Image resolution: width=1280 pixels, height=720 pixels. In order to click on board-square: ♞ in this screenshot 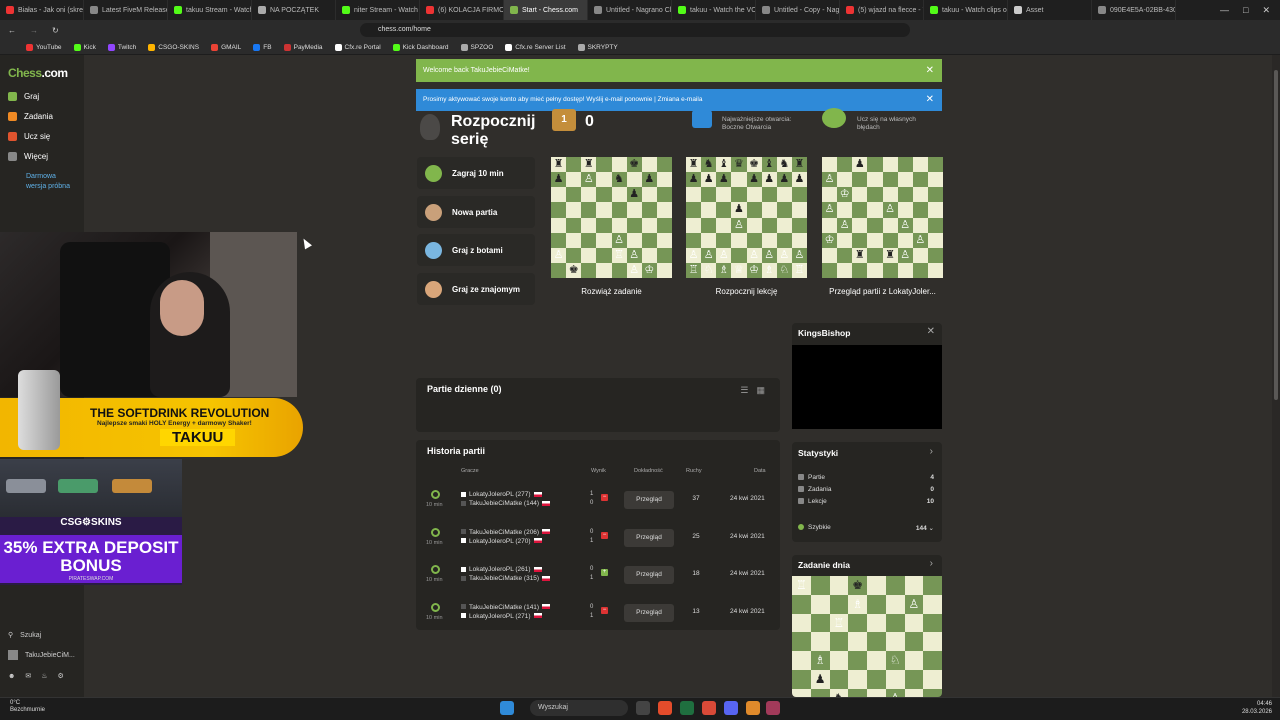, I will do `click(619, 180)`.